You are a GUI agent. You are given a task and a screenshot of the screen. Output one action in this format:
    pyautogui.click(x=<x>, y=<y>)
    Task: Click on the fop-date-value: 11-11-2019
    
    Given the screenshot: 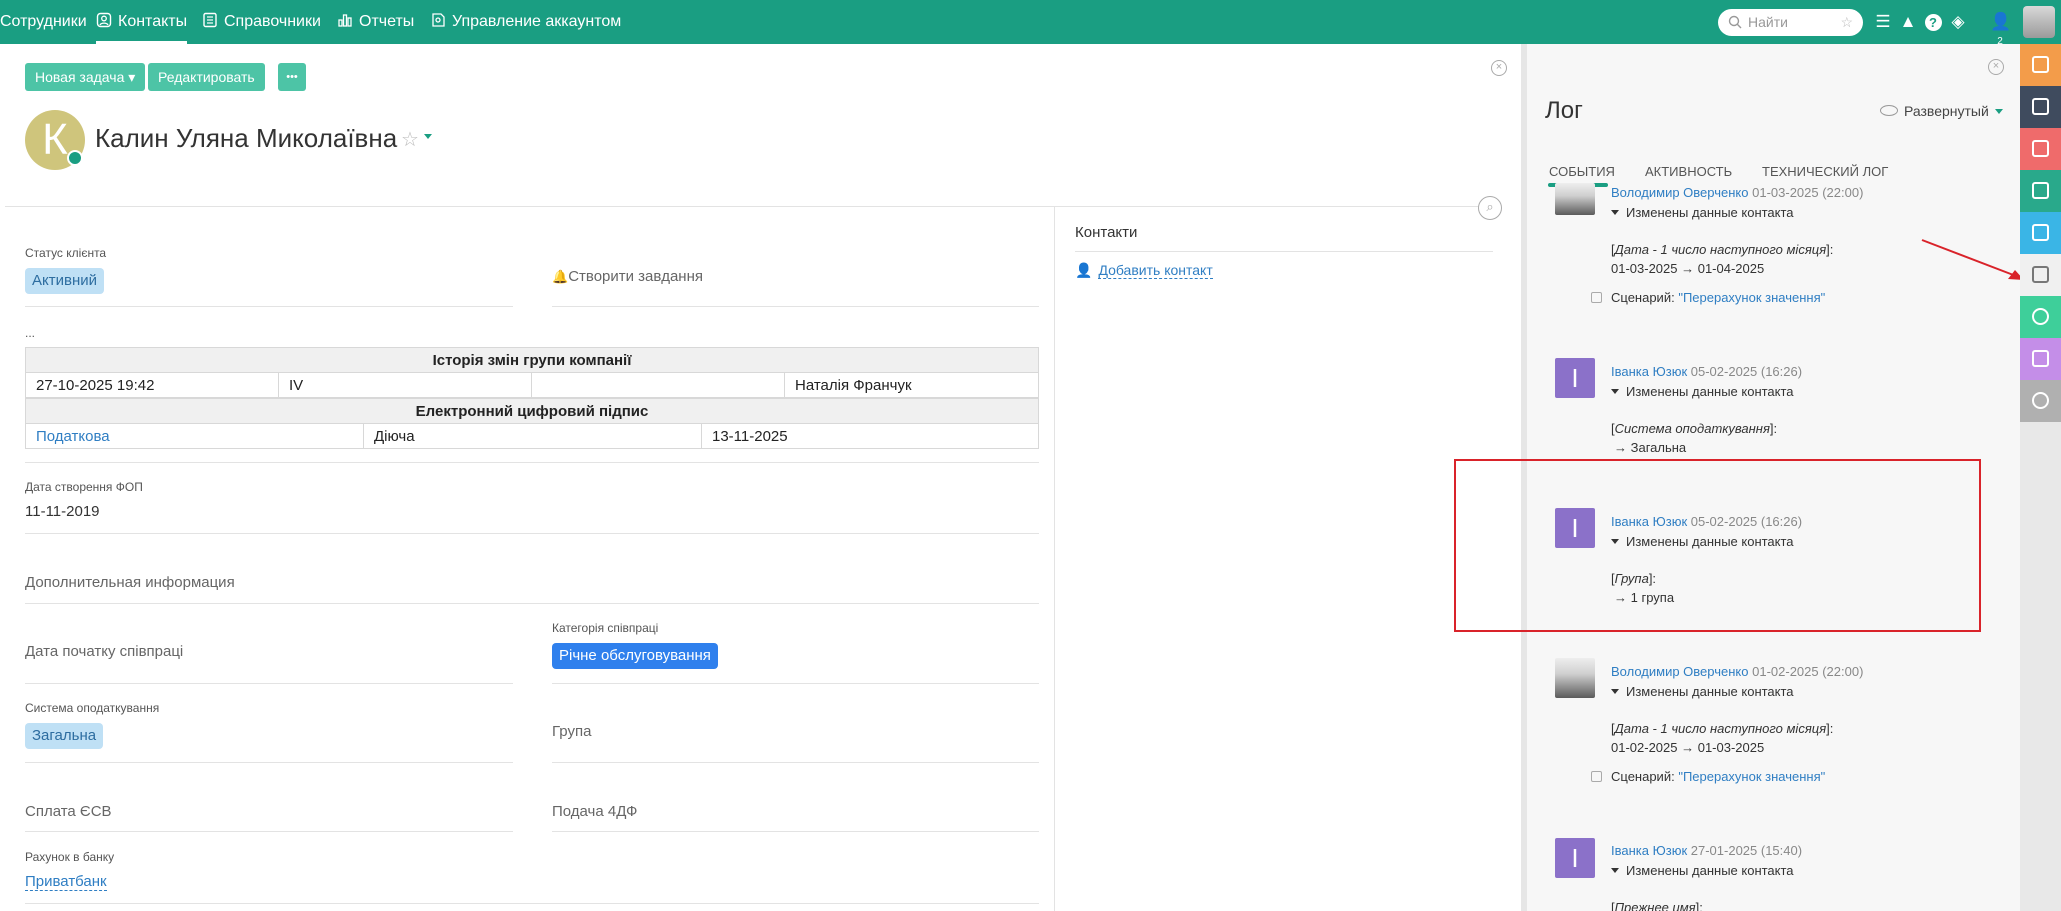 What is the action you would take?
    pyautogui.click(x=62, y=511)
    